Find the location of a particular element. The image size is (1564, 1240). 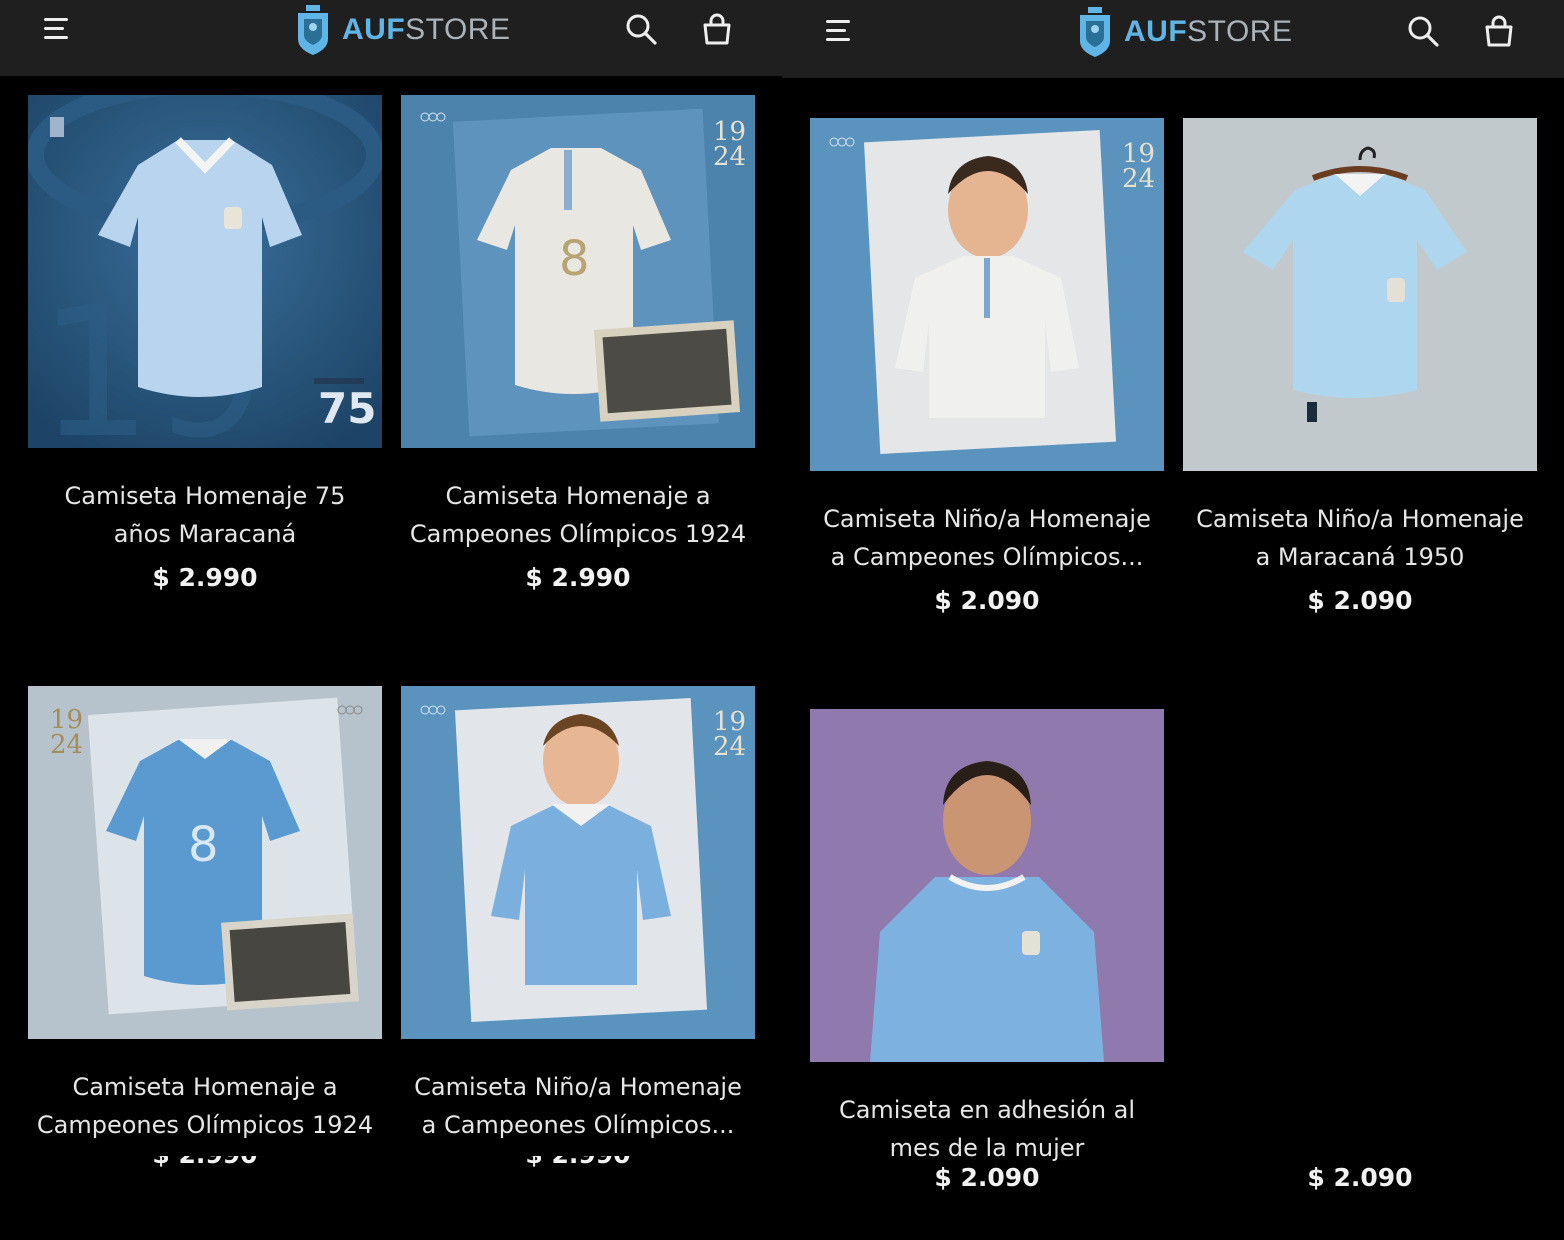

product-title-line: mes de la mujer is located at coordinates (987, 1148).